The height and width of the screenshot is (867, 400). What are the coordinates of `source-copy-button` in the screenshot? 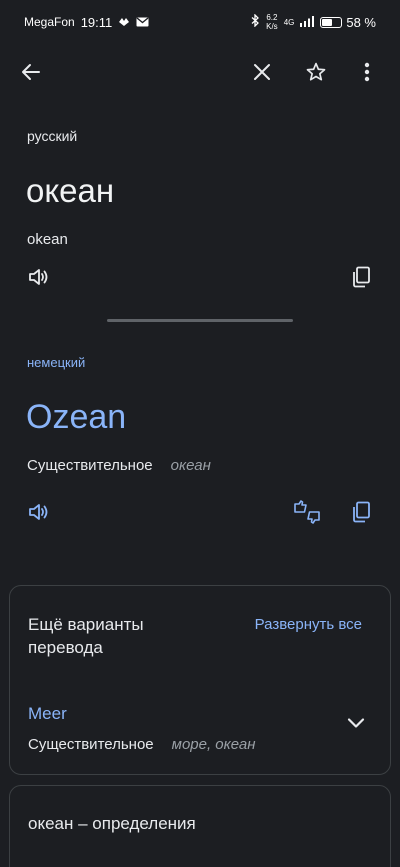 It's located at (361, 279).